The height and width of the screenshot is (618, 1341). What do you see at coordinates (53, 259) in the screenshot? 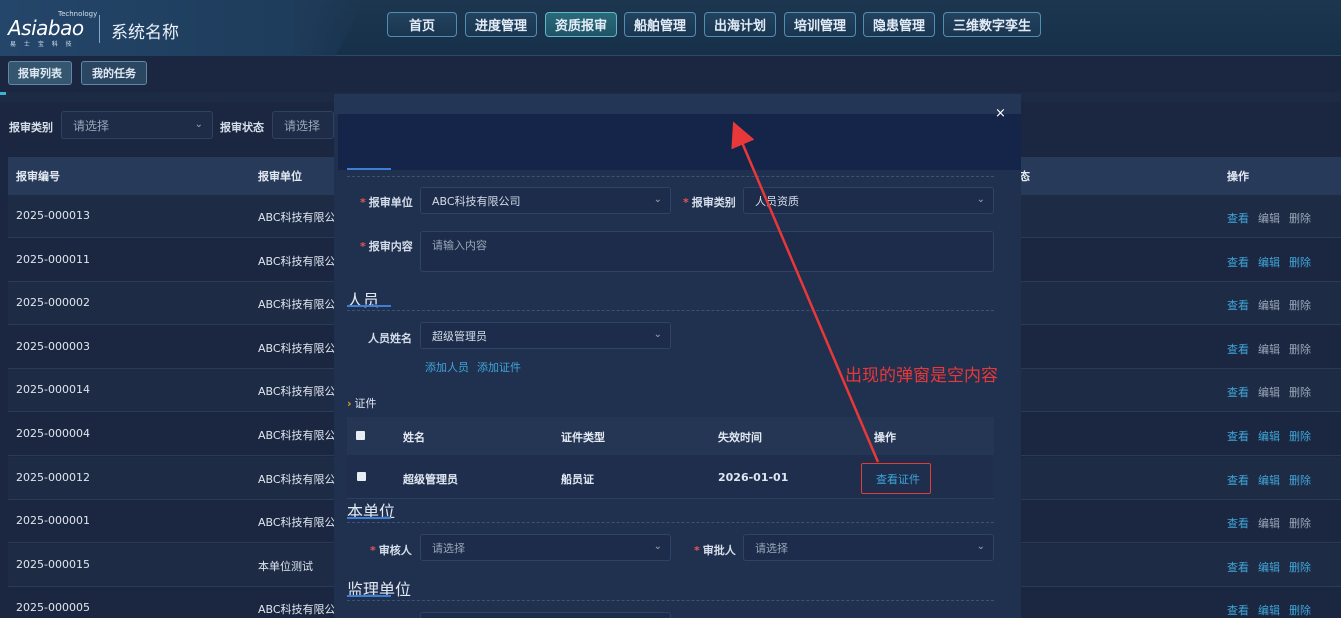
I see `row-number: 2025-000011` at bounding box center [53, 259].